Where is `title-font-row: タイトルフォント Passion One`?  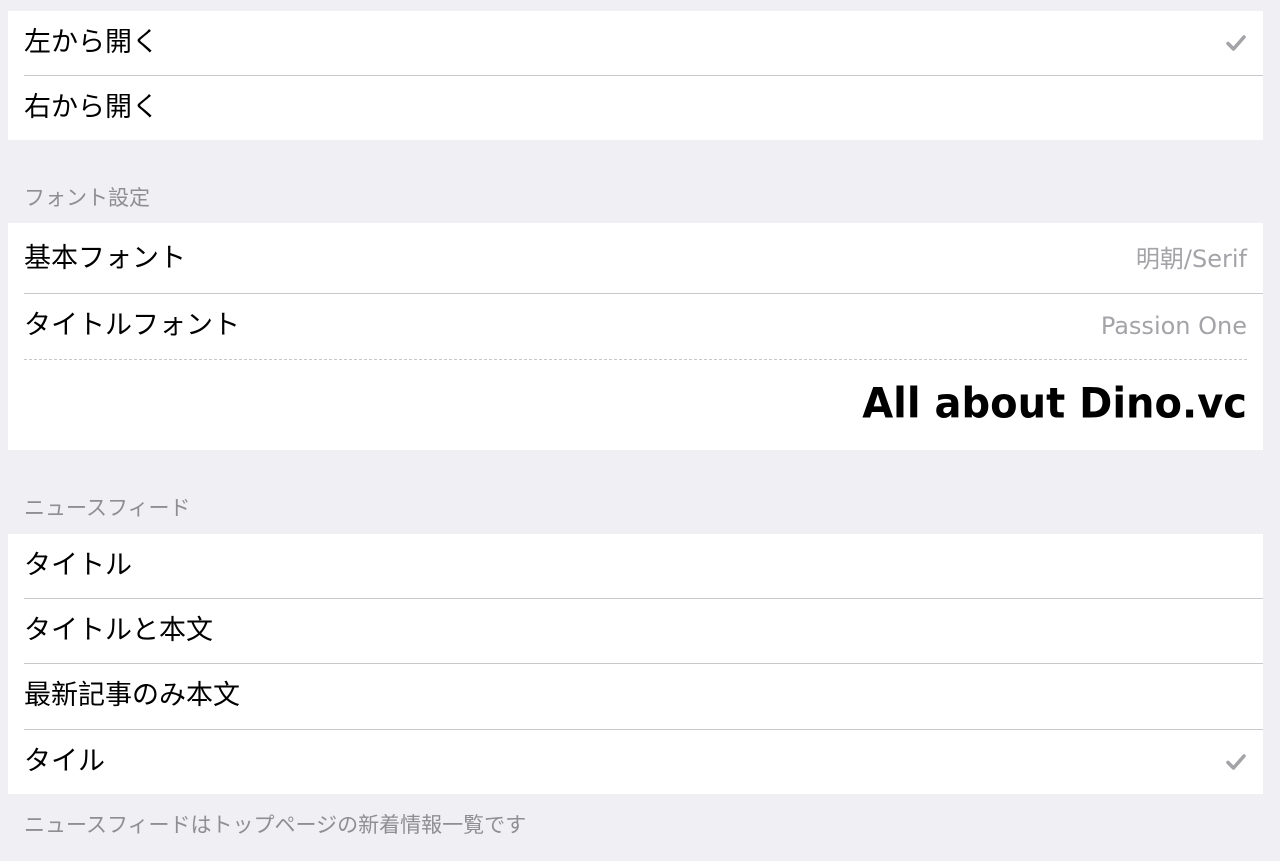
title-font-row: タイトルフォント Passion One is located at coordinates (635, 326).